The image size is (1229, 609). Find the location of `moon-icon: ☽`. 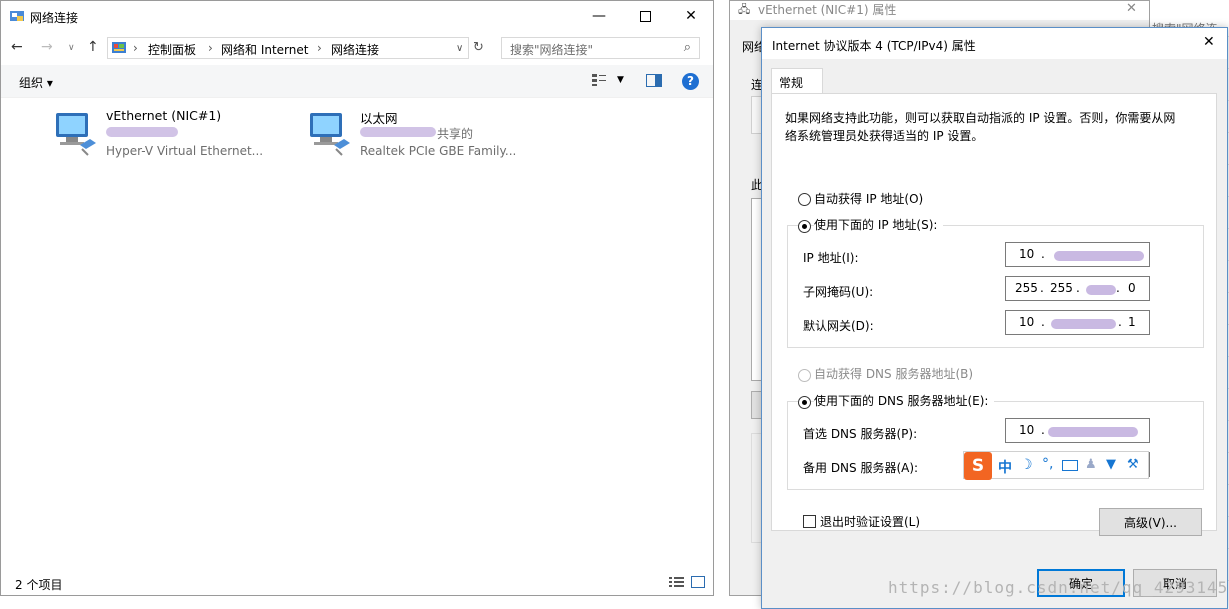

moon-icon: ☽ is located at coordinates (1026, 465).